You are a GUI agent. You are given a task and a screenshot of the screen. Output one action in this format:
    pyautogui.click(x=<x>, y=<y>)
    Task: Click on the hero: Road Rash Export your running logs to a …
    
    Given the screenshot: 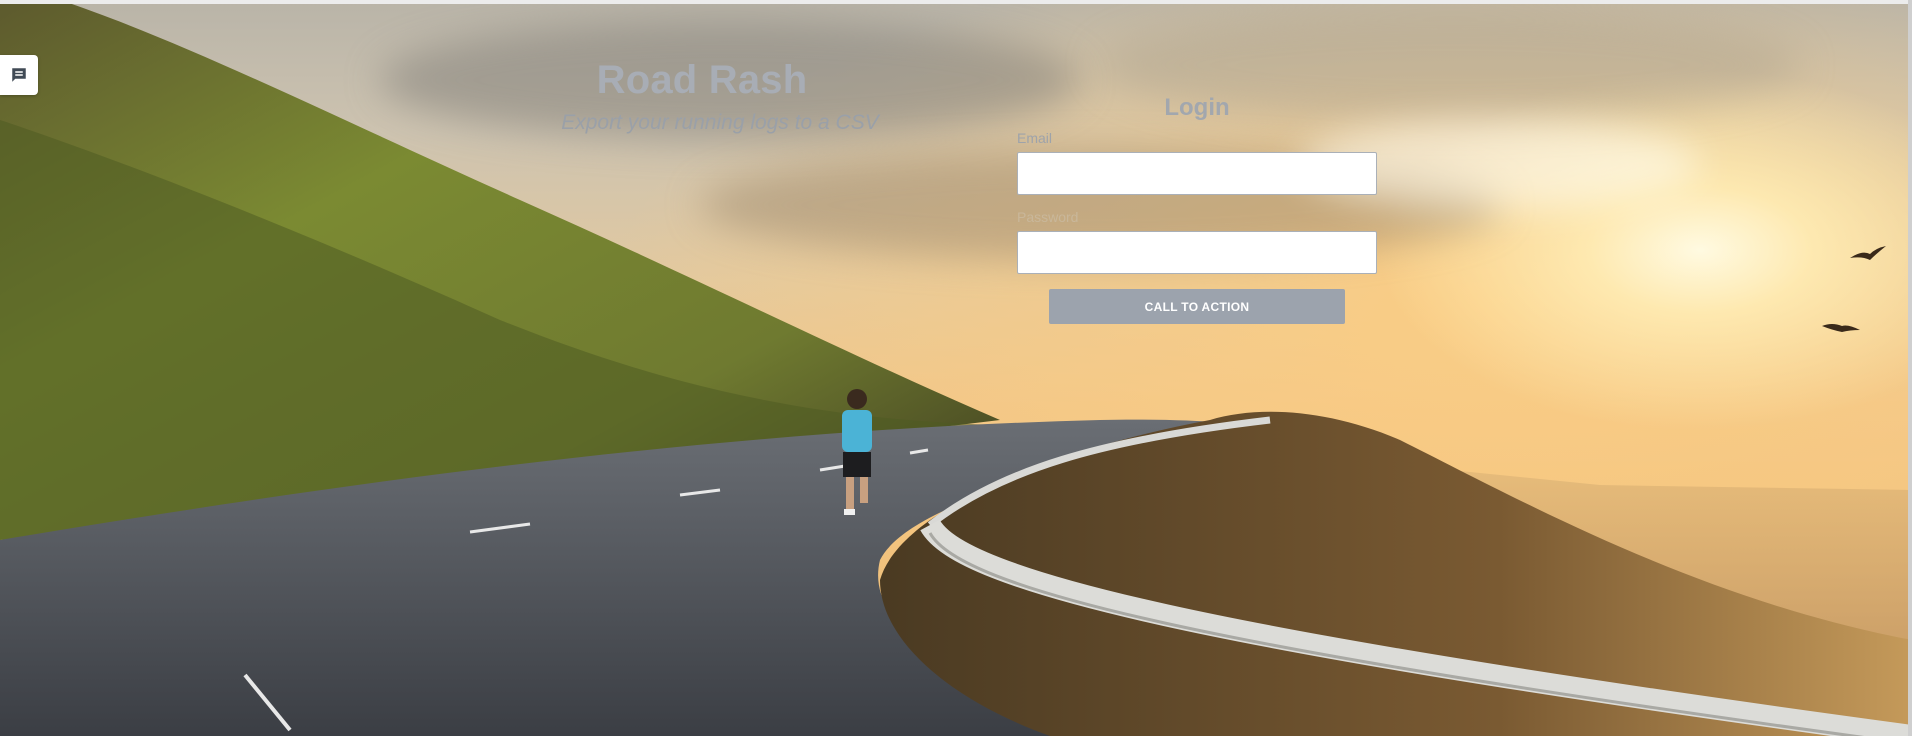 What is the action you would take?
    pyautogui.click(x=720, y=96)
    